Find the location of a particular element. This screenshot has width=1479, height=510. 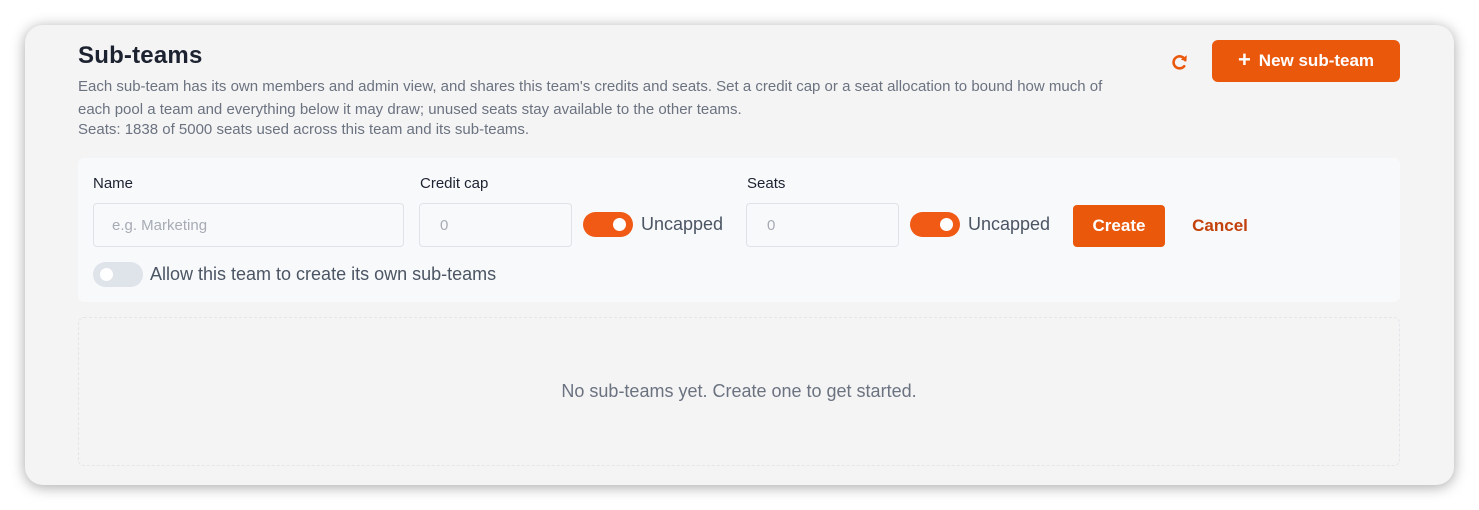

seats-label: Seats is located at coordinates (766, 183).